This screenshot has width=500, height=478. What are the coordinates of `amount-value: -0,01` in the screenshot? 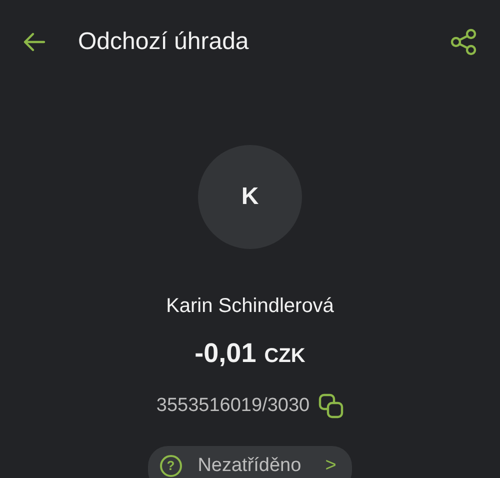 It's located at (225, 353).